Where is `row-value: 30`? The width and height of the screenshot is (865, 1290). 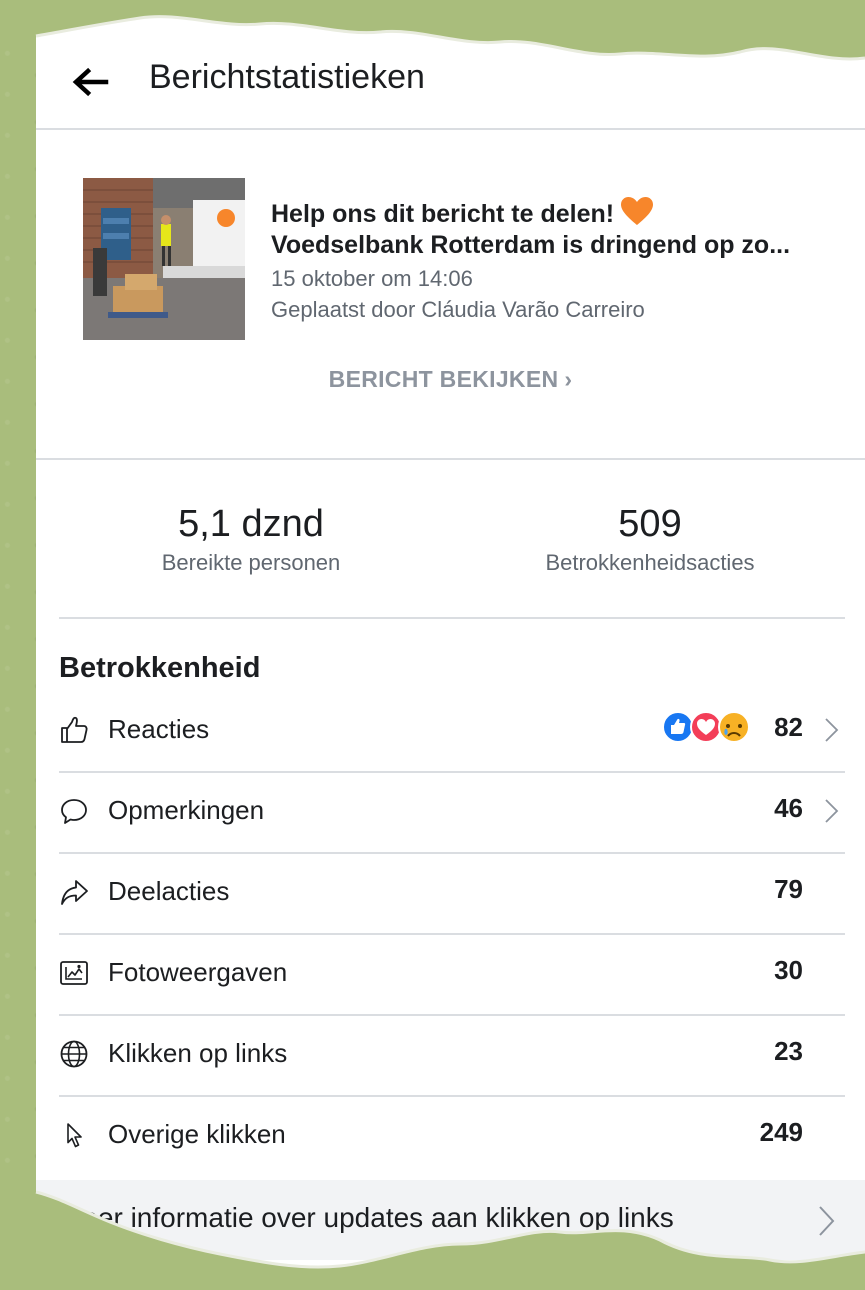
row-value: 30 is located at coordinates (788, 970).